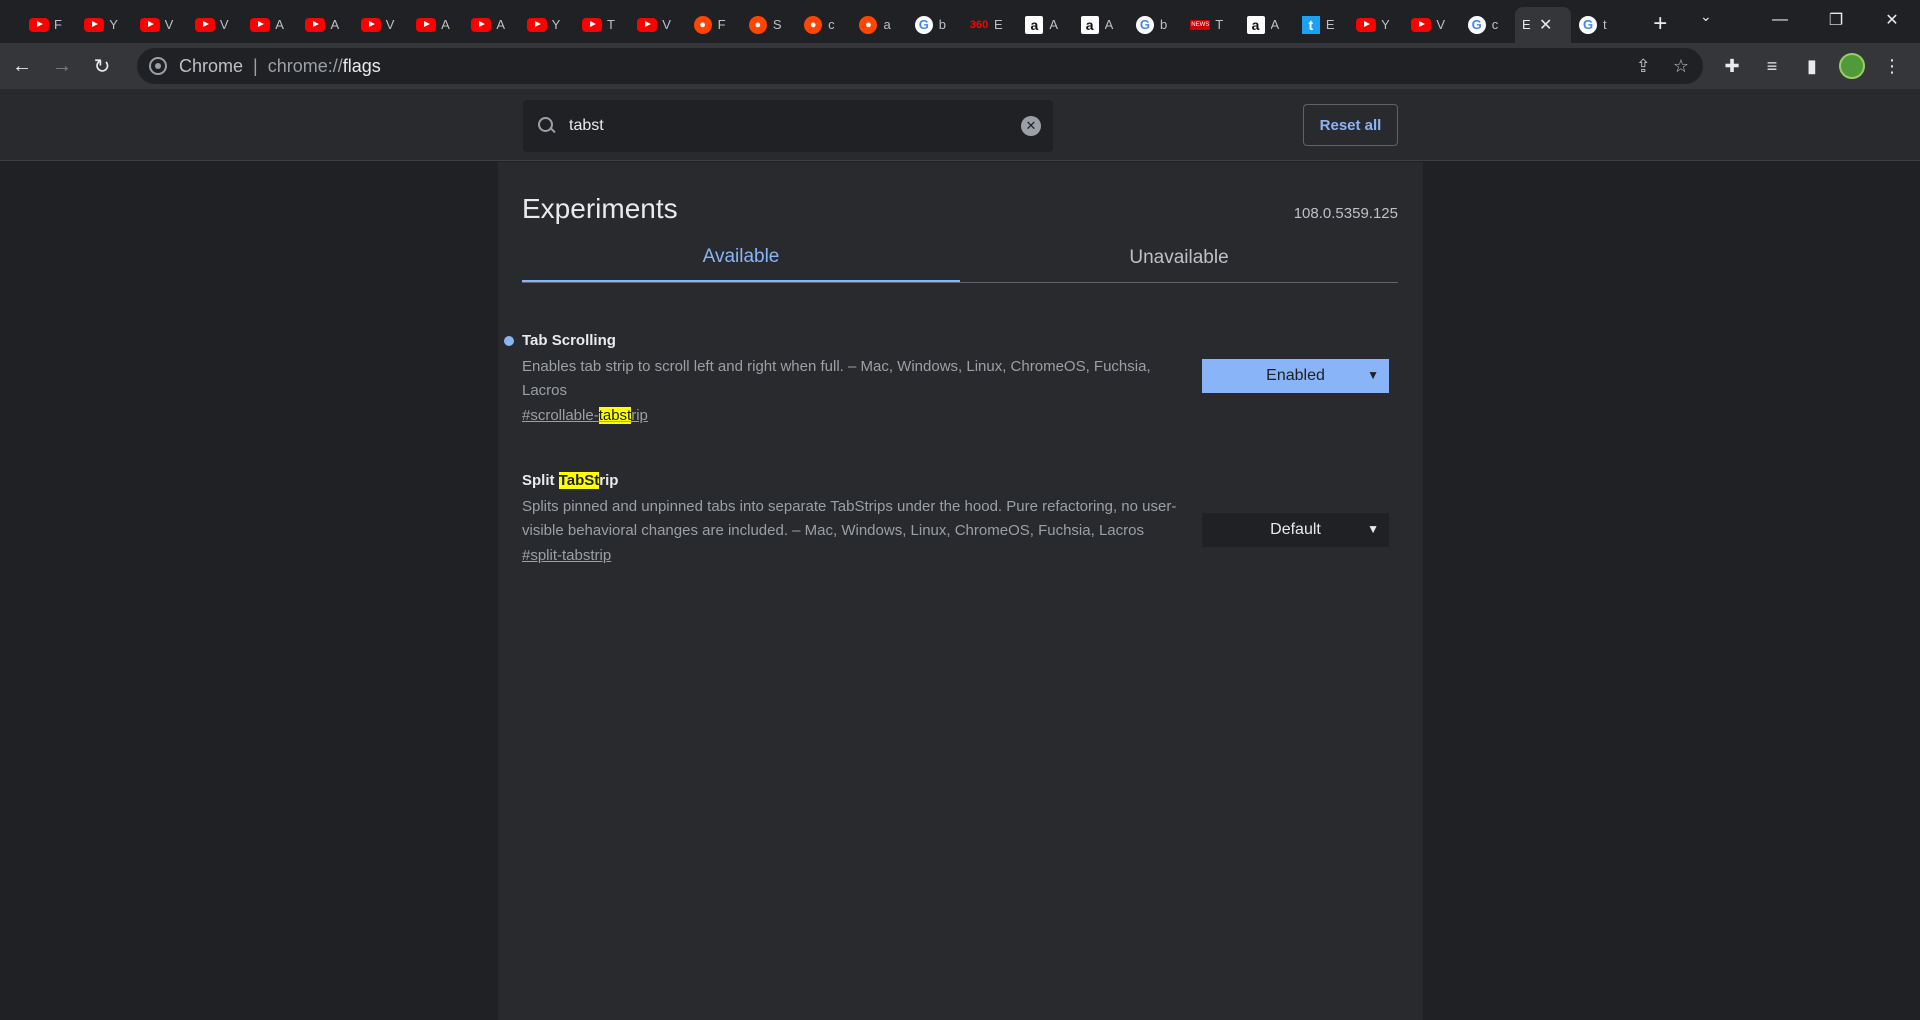  I want to click on browser-tab: ● F, so click(713, 25).